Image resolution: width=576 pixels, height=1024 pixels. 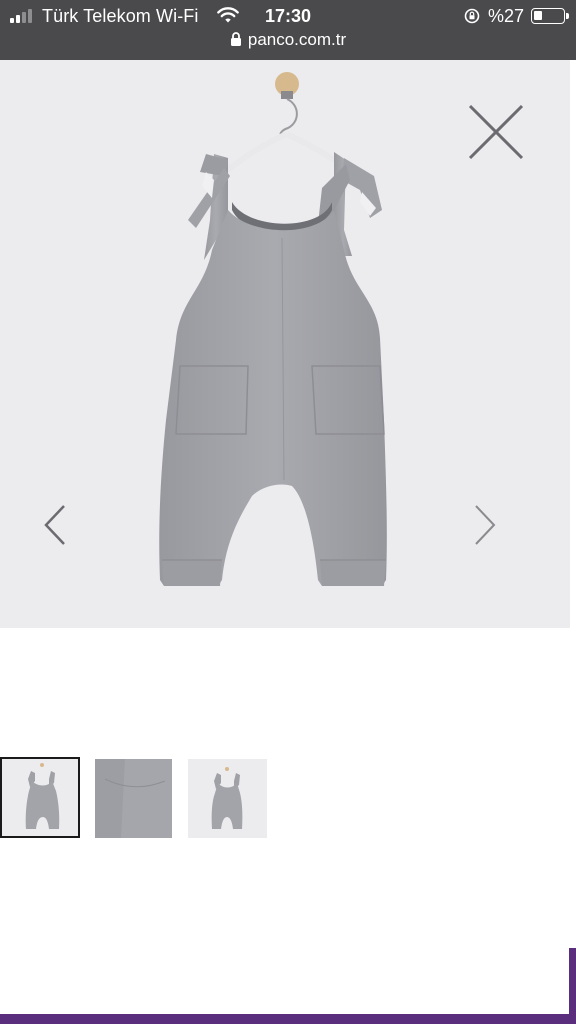 I want to click on battery-icon, so click(x=550, y=16).